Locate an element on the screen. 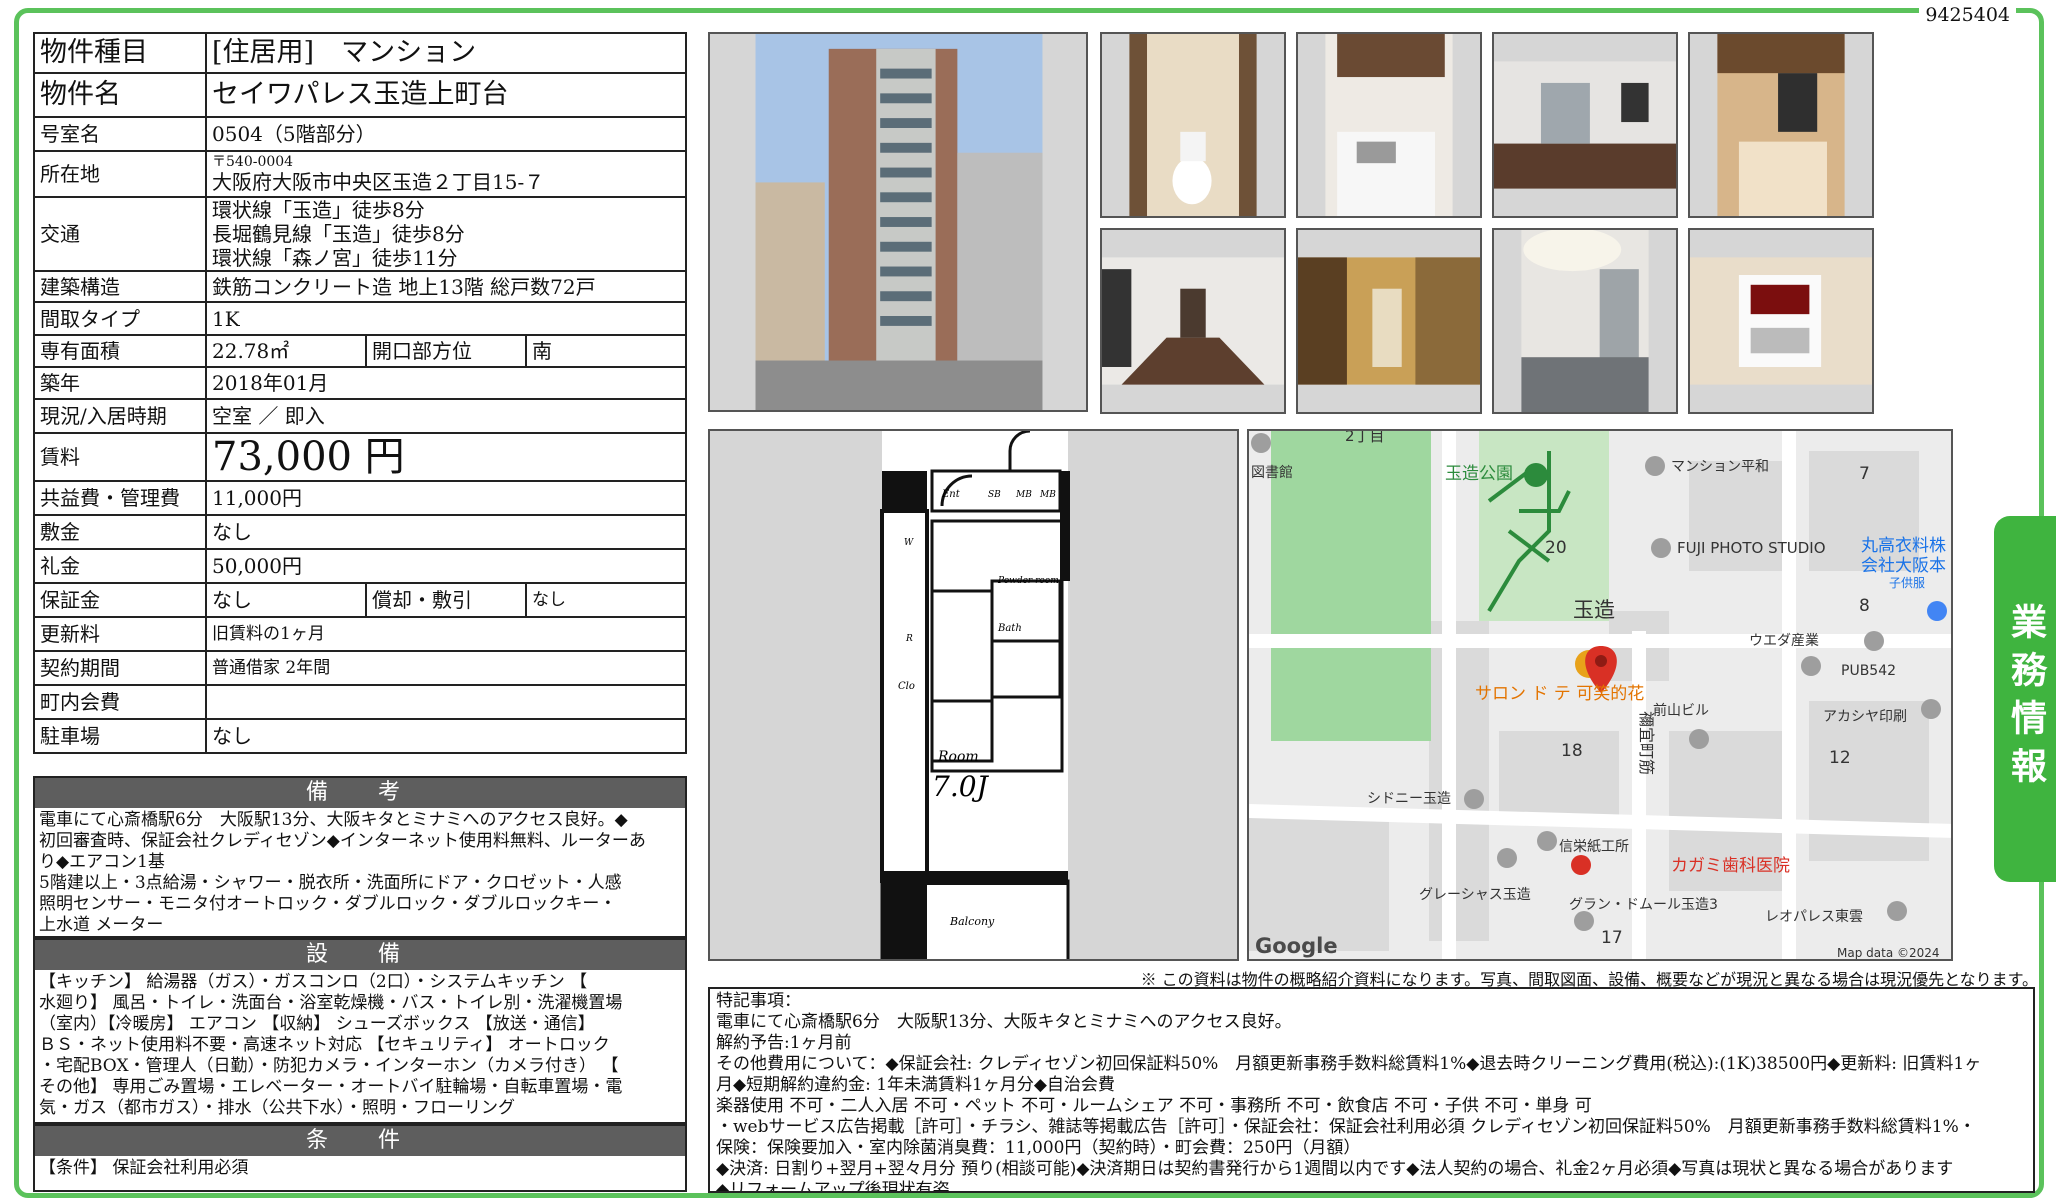 The width and height of the screenshot is (2056, 1203). biko-heading: 備 考 is located at coordinates (360, 793).